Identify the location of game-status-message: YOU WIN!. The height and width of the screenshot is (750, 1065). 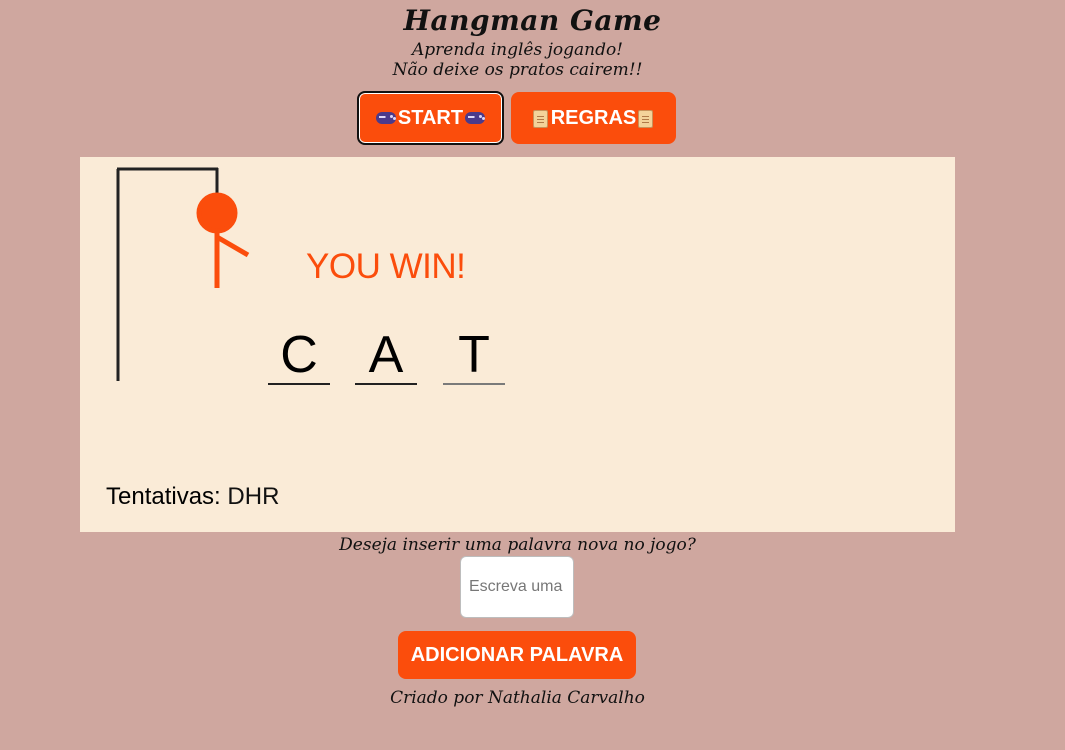
(386, 266).